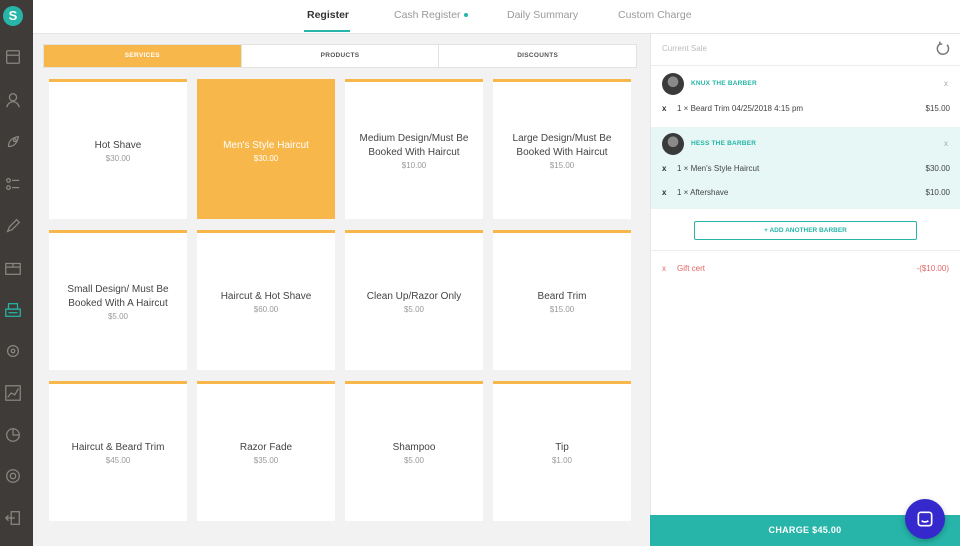 This screenshot has height=546, width=960. What do you see at coordinates (805, 250) in the screenshot?
I see `divider` at bounding box center [805, 250].